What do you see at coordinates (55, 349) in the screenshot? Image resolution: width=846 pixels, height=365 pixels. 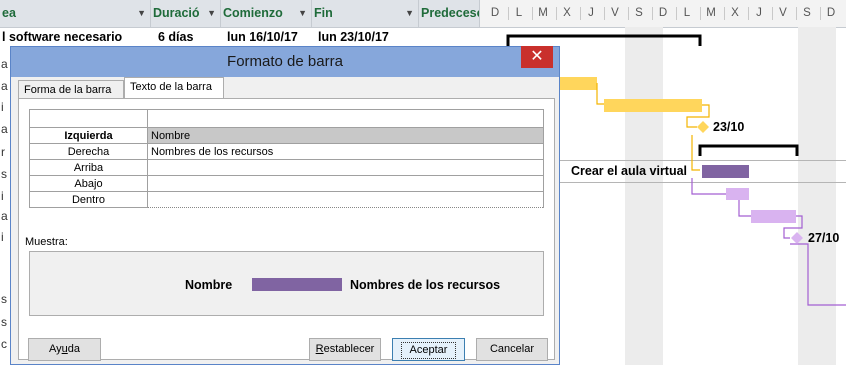 I see `help-label-part: Ay` at bounding box center [55, 349].